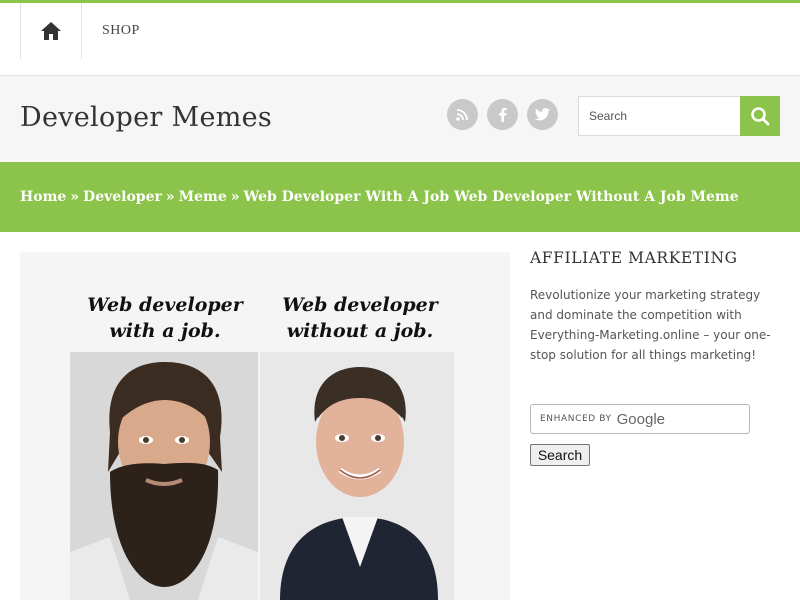 Image resolution: width=800 pixels, height=600 pixels. What do you see at coordinates (164, 476) in the screenshot?
I see `bearded-man-photo` at bounding box center [164, 476].